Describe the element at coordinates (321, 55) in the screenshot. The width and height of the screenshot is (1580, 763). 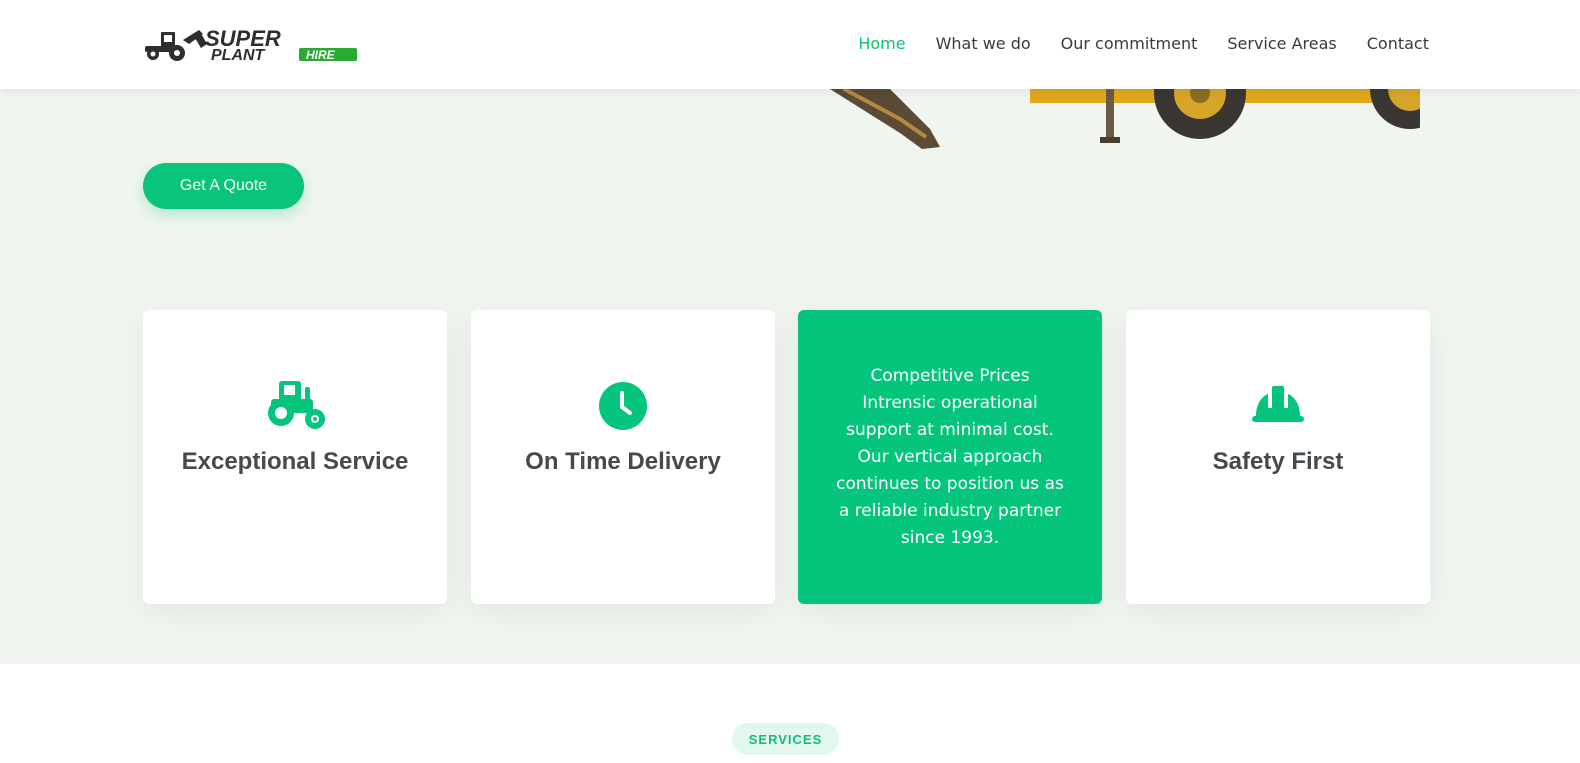
I see `logo-word-hire: HIRE` at that location.